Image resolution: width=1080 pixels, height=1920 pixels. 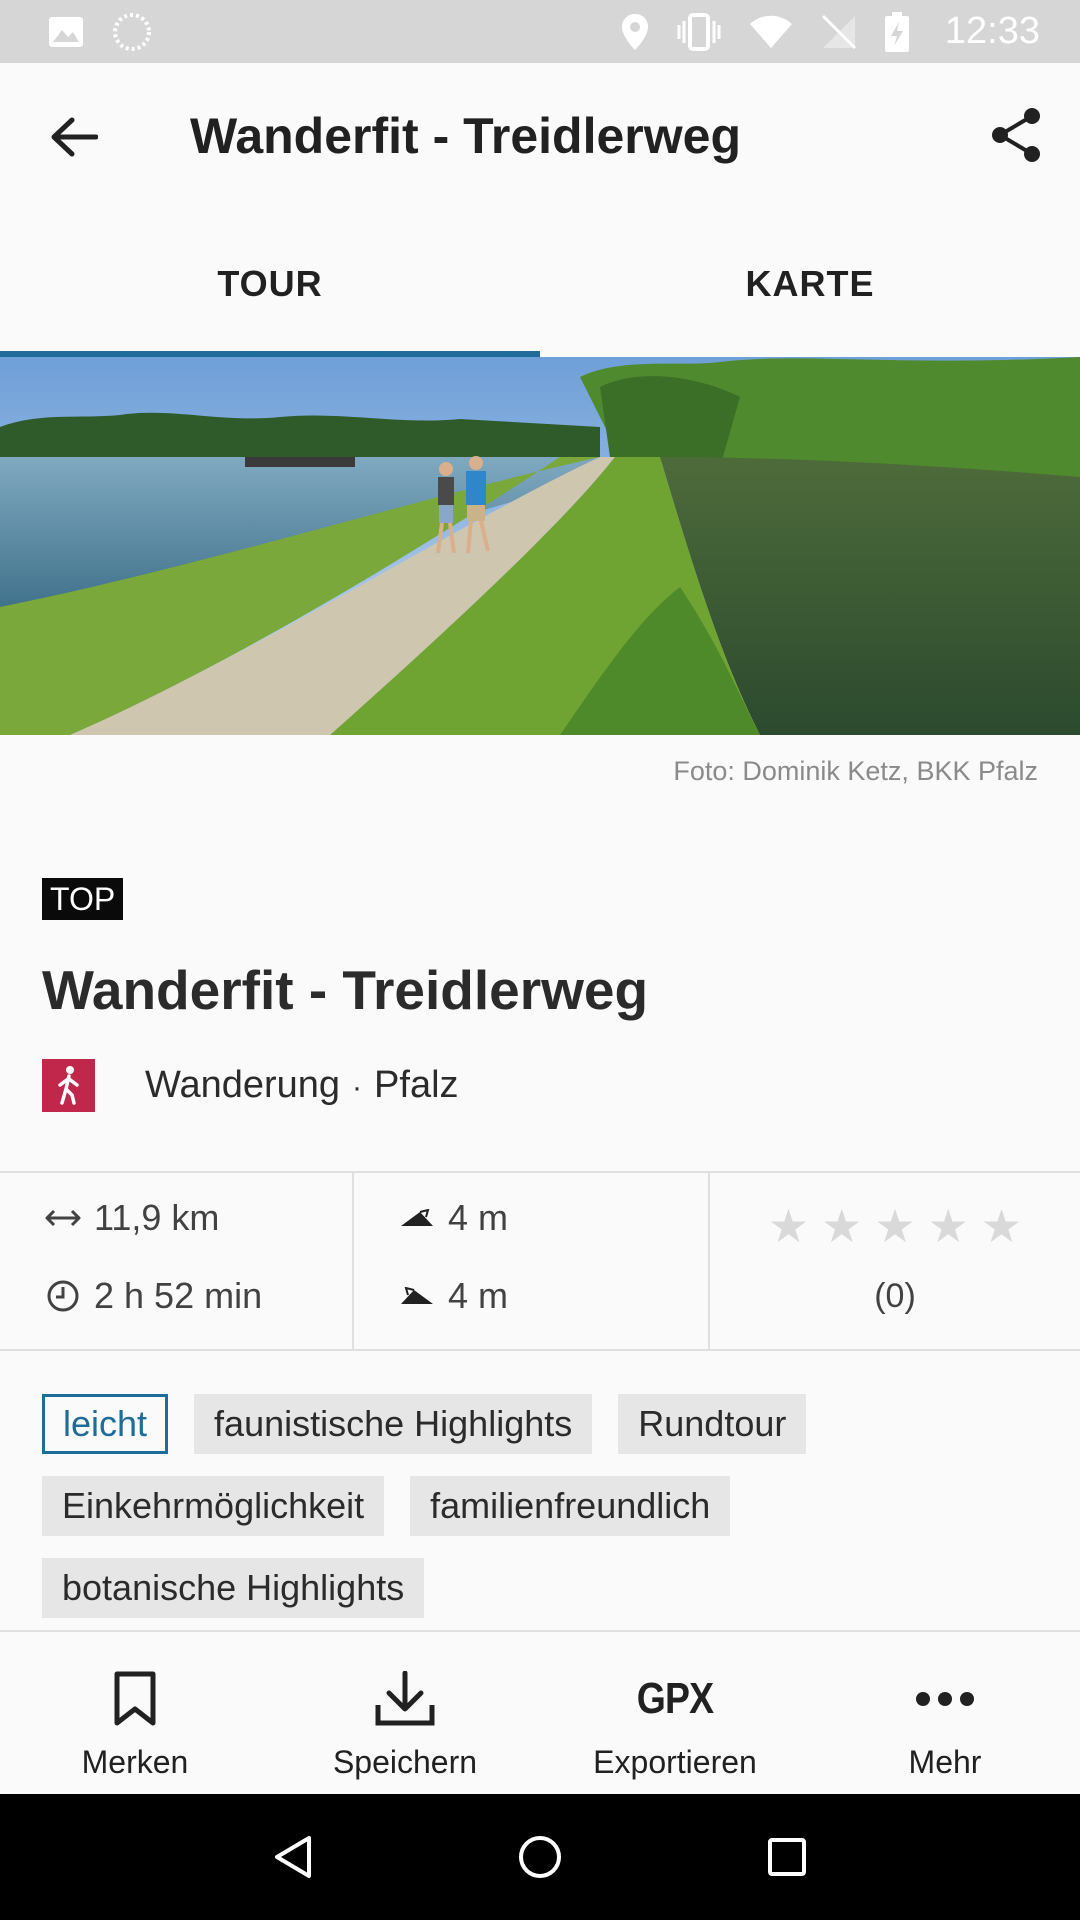 I want to click on back-button, so click(x=74, y=137).